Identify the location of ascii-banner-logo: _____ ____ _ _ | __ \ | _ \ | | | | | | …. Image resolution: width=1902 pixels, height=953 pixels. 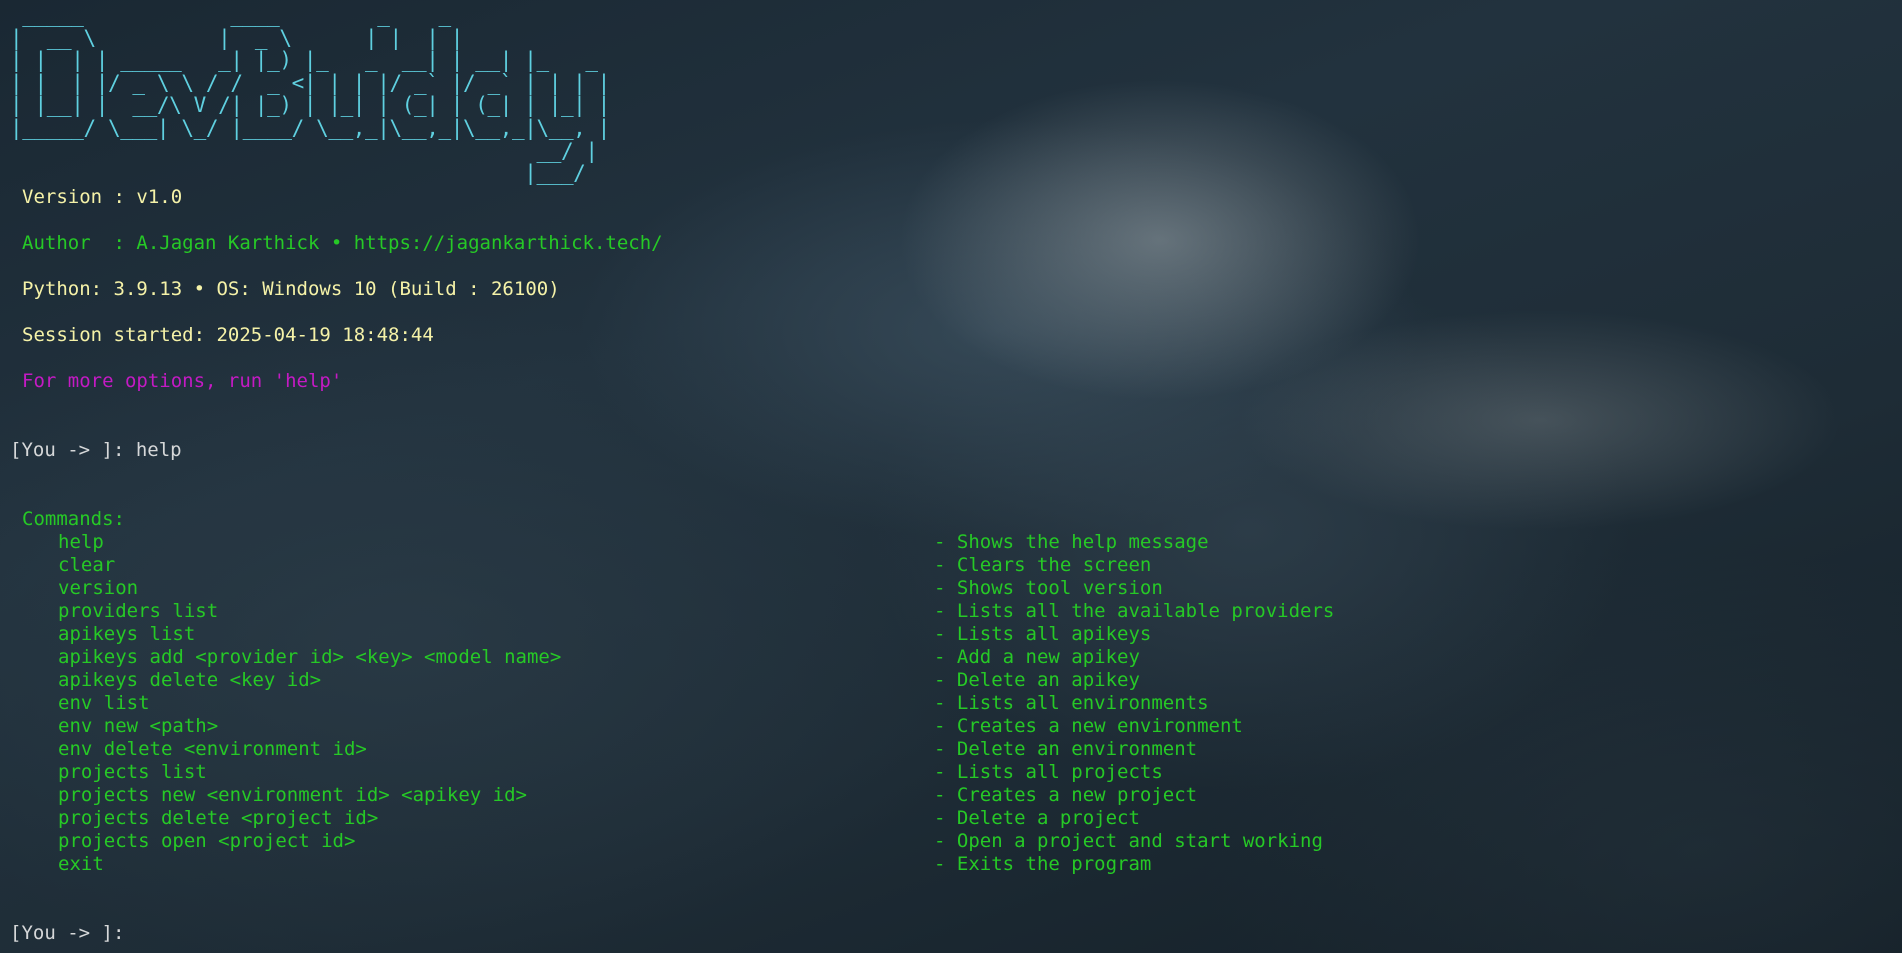
(310, 94).